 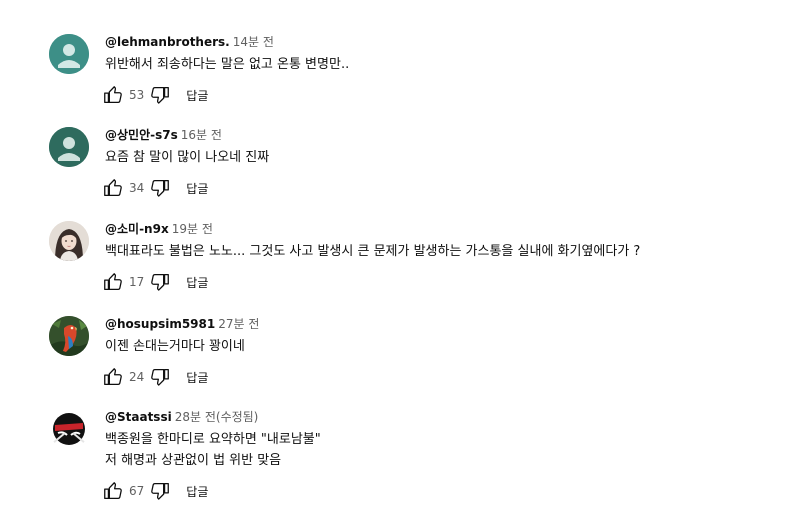 I want to click on ninja-logo-icon, so click(x=69, y=429).